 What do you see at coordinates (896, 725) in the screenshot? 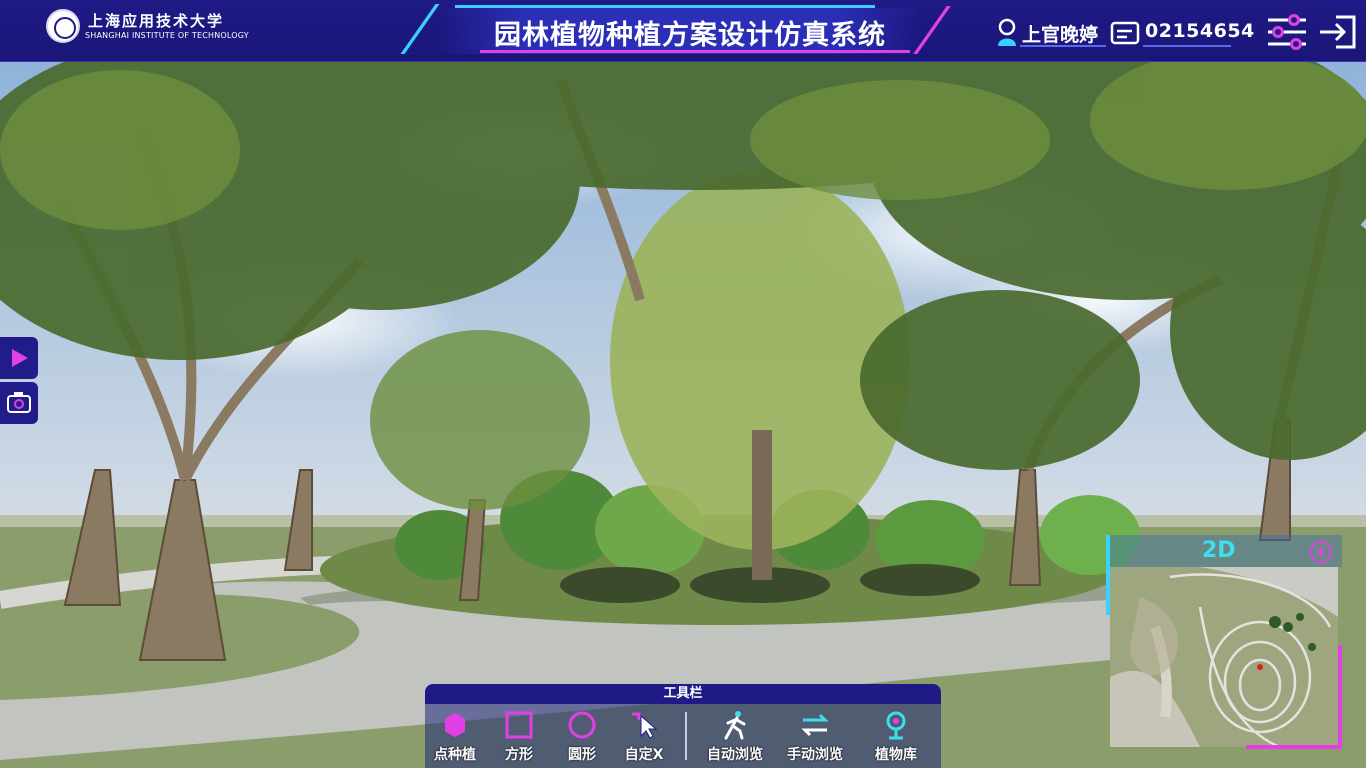
I see `tree-library-icon` at bounding box center [896, 725].